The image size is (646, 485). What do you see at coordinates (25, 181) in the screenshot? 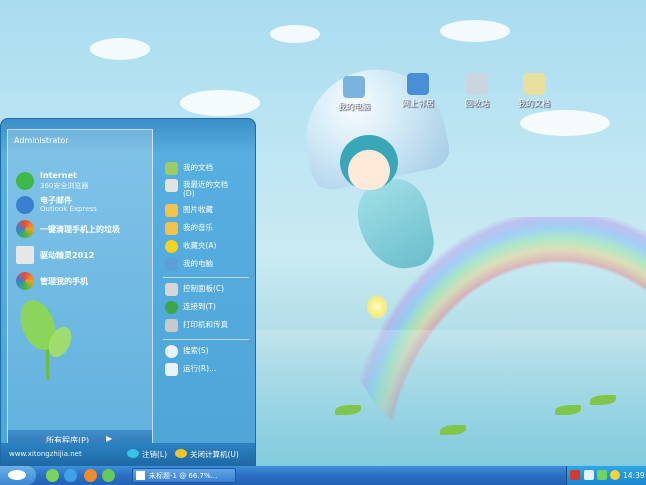
I see `browser-360-icon` at bounding box center [25, 181].